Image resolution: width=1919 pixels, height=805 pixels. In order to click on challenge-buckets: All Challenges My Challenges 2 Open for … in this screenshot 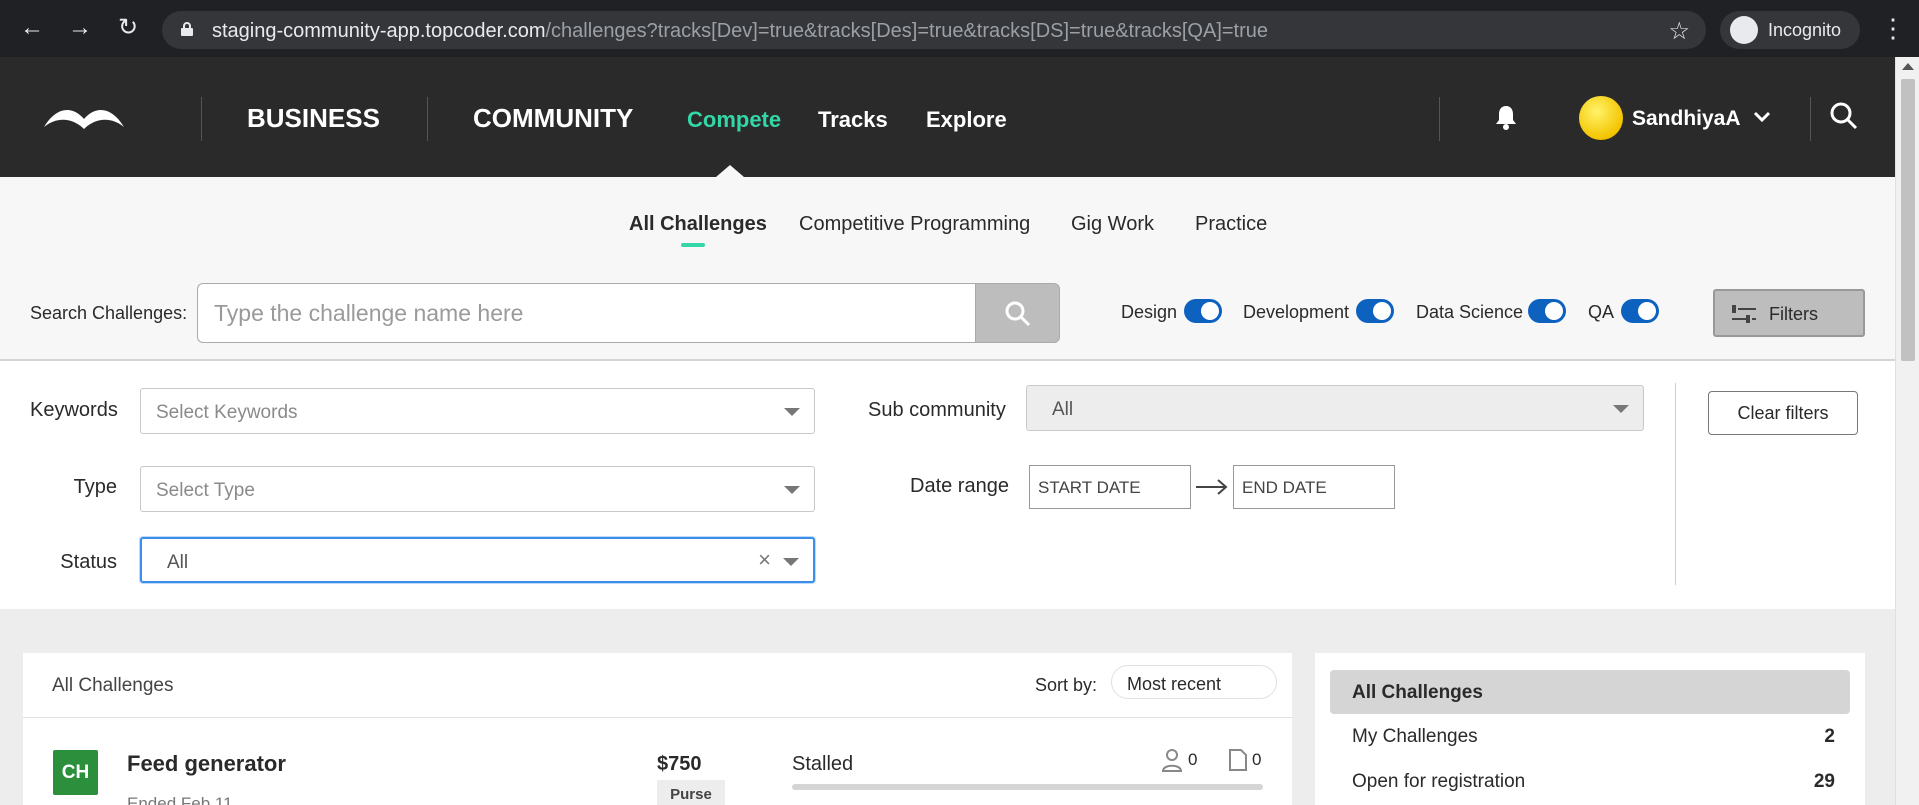, I will do `click(1590, 729)`.